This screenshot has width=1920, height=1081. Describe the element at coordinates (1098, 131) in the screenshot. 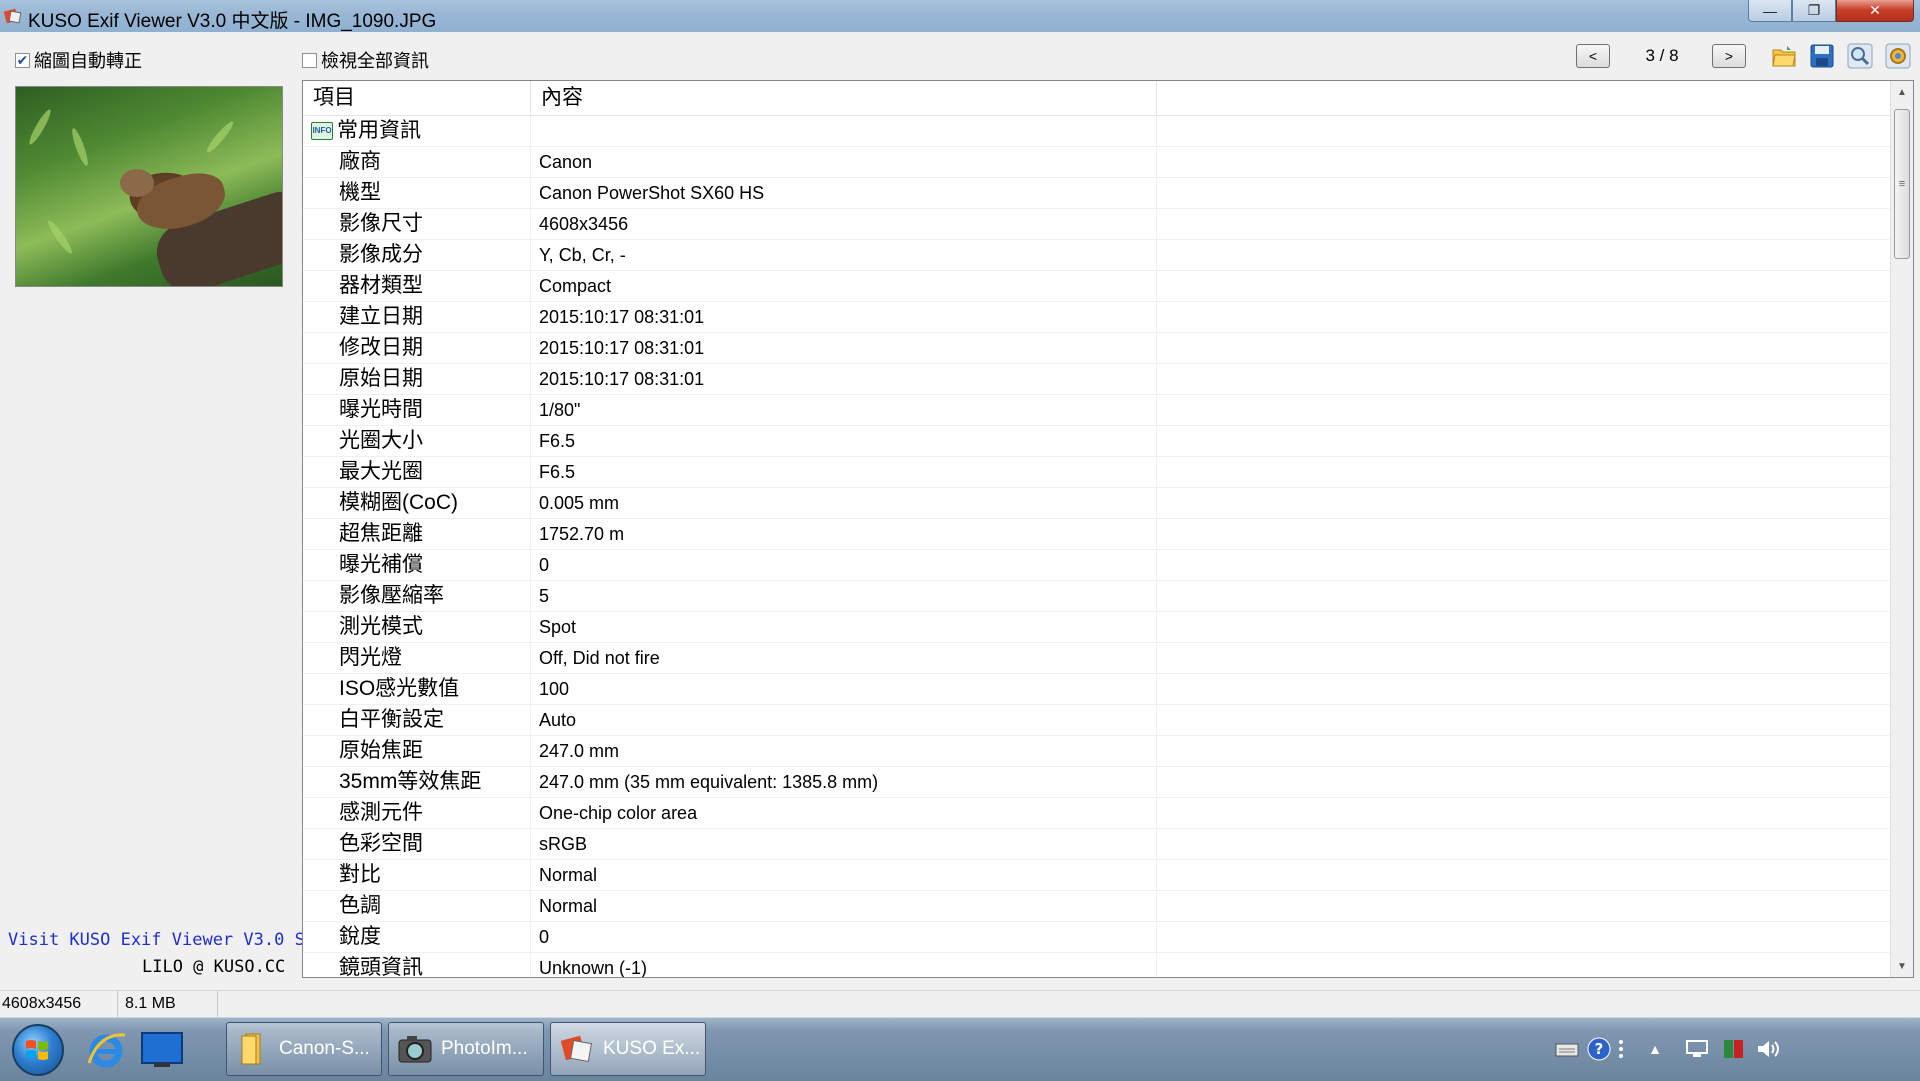

I see `group-row: INFO 常用資訊` at that location.